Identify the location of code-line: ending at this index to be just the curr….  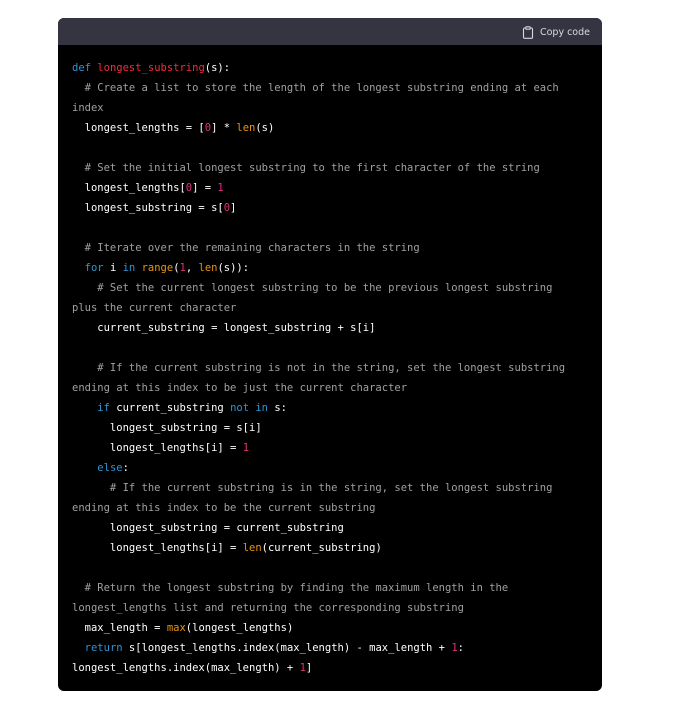
(332, 388).